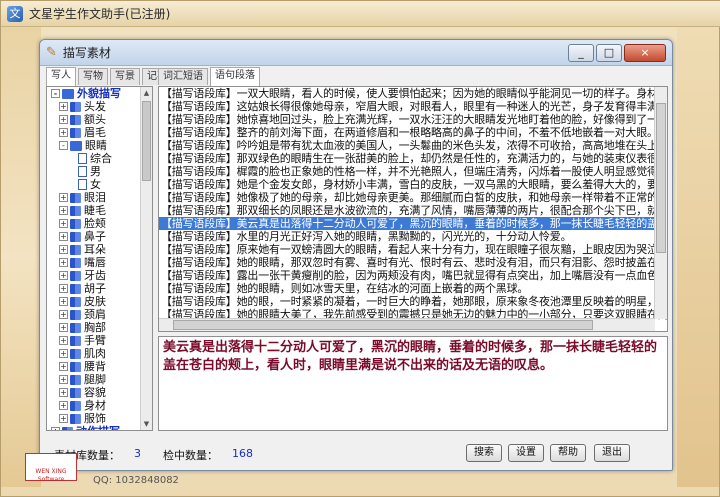  I want to click on tree-item: 男, so click(99, 171).